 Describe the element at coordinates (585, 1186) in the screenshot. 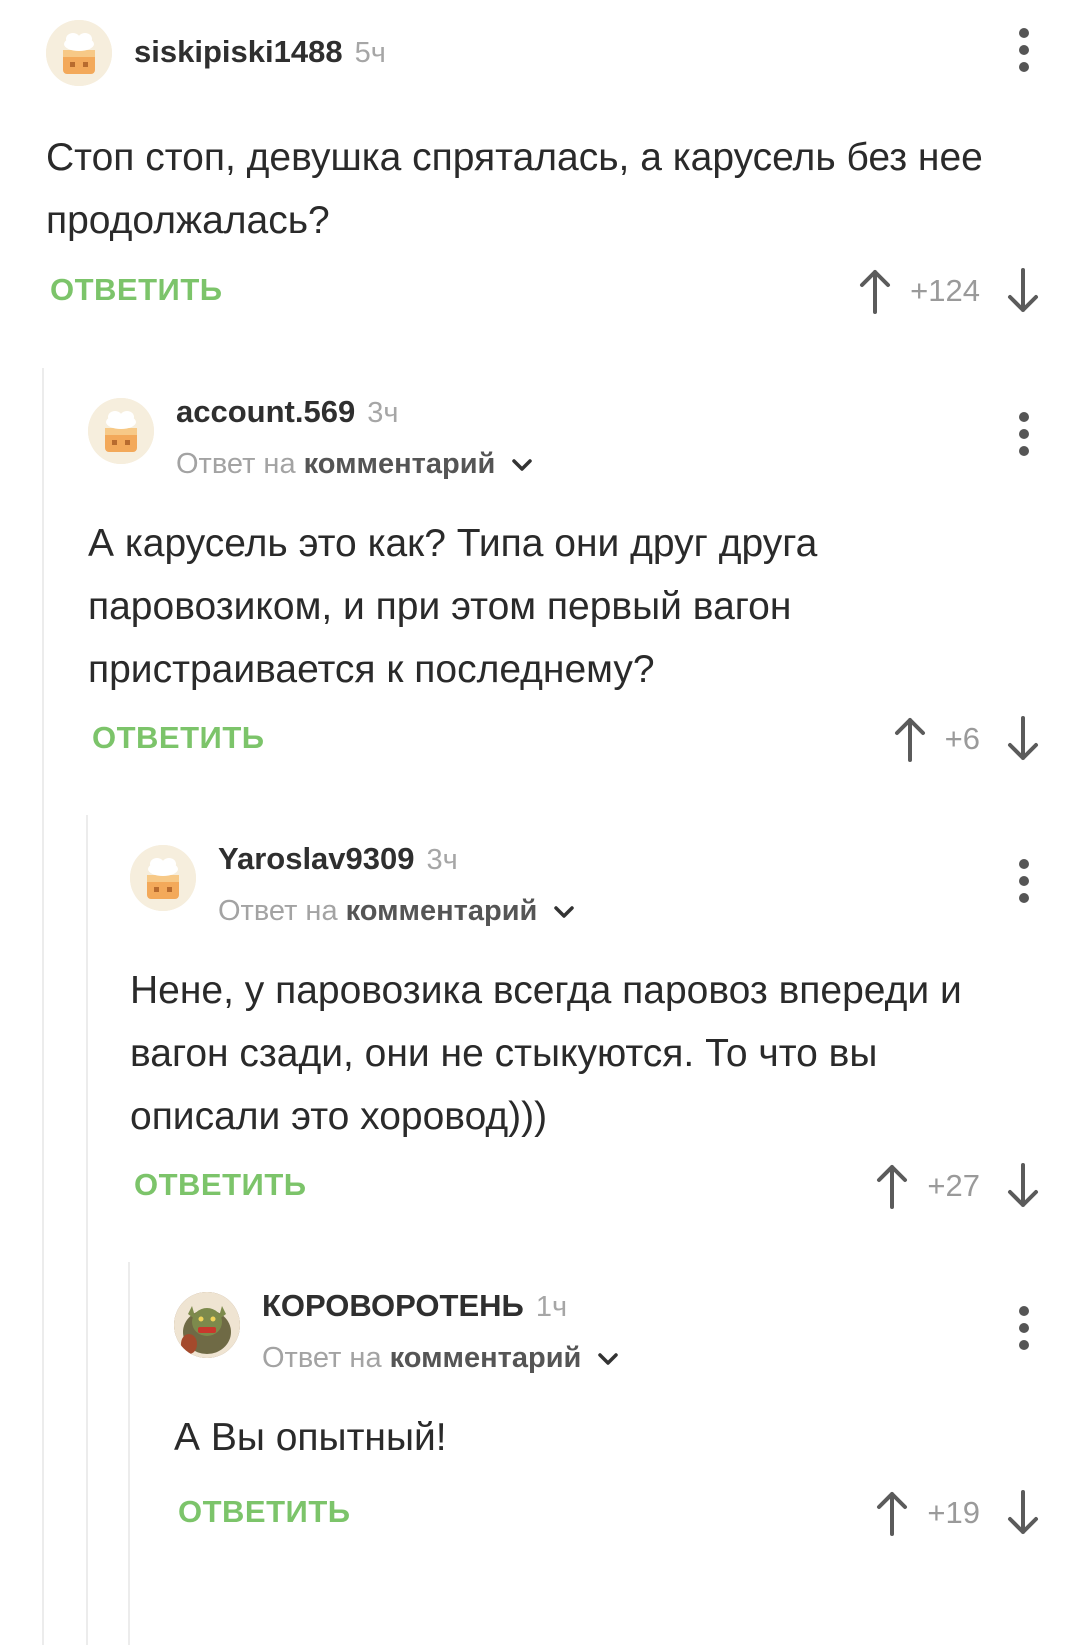

I see `comment-actions: ОТВЕТИТЬ +27` at that location.